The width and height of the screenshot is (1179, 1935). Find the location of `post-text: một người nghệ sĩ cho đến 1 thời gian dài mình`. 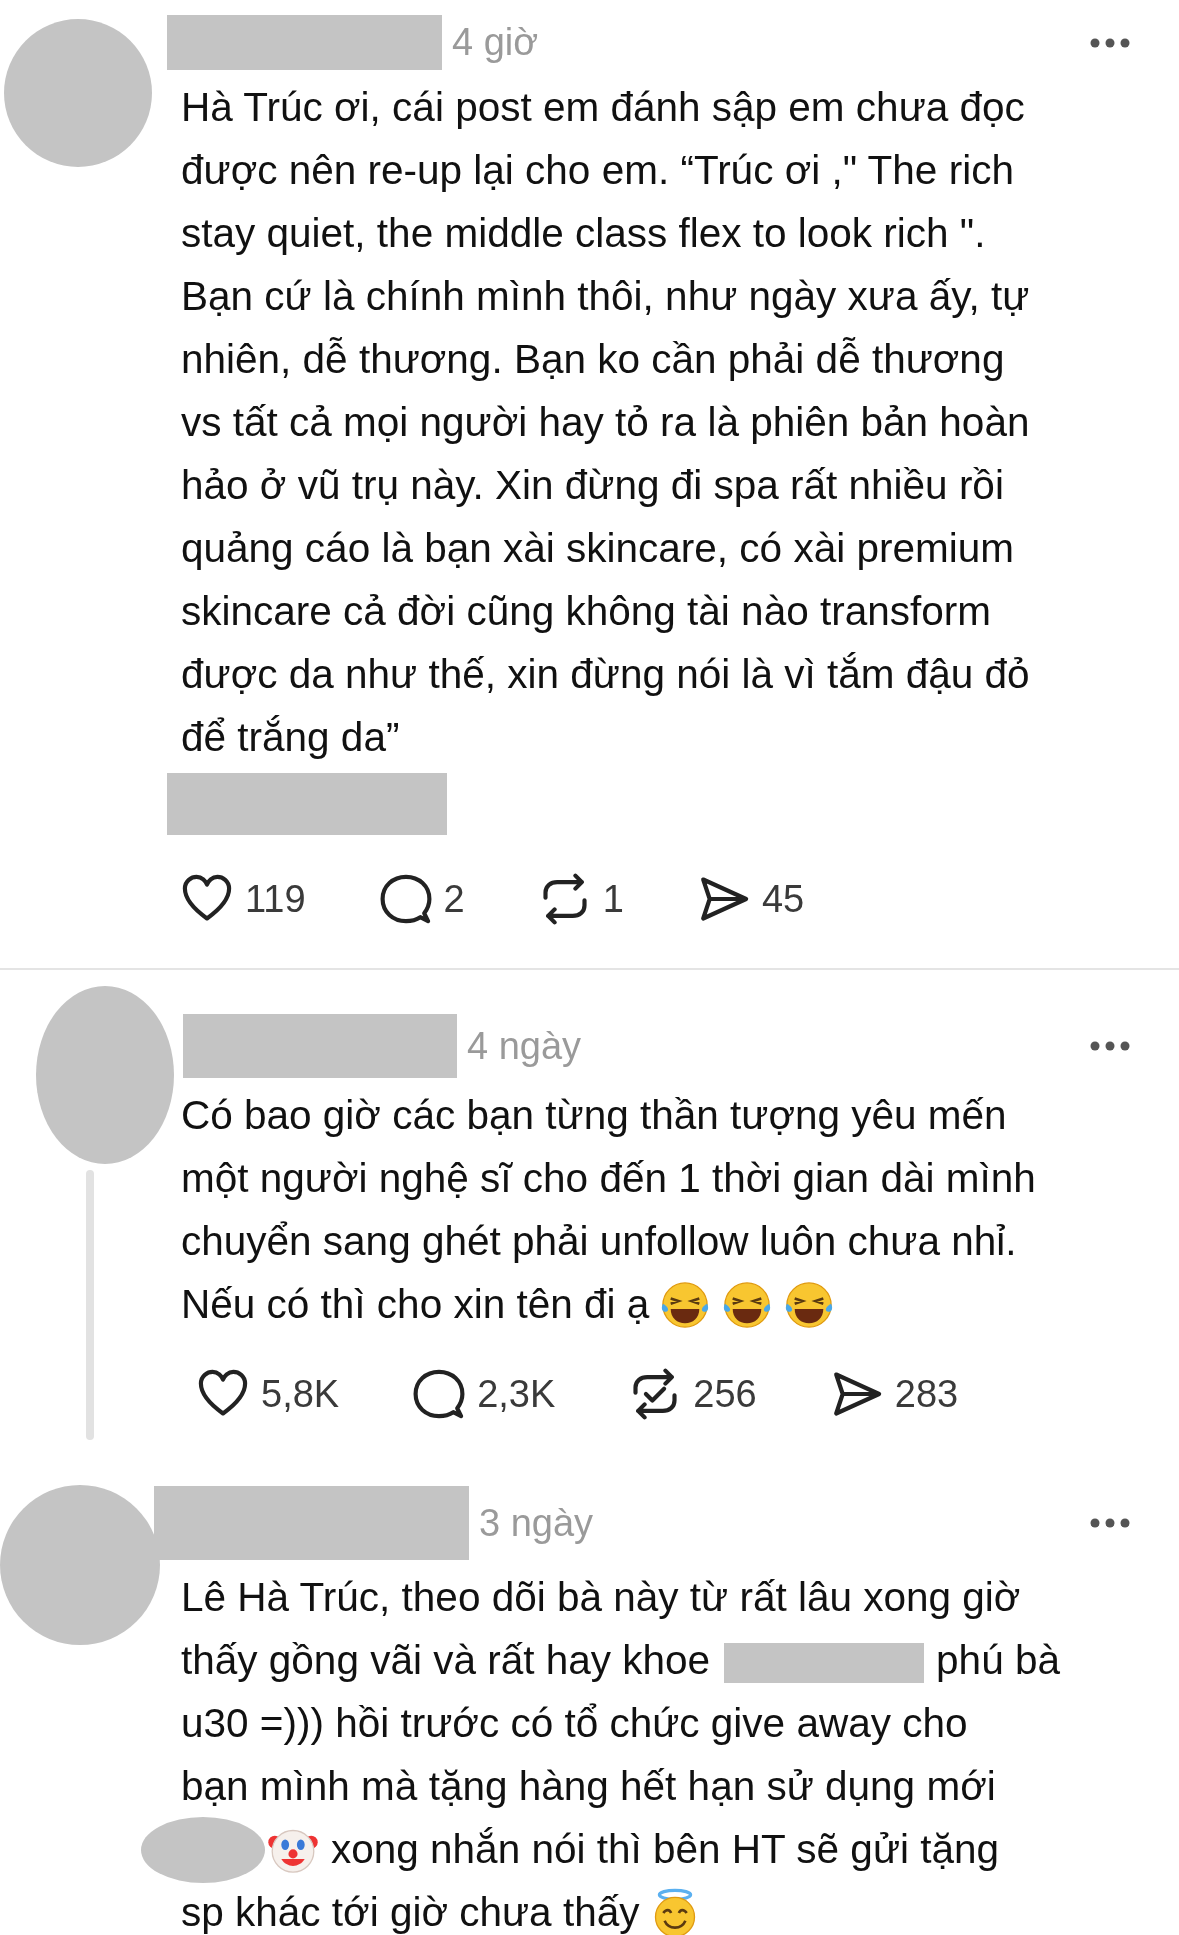

post-text: một người nghệ sĩ cho đến 1 thời gian dài mình is located at coordinates (608, 1178).